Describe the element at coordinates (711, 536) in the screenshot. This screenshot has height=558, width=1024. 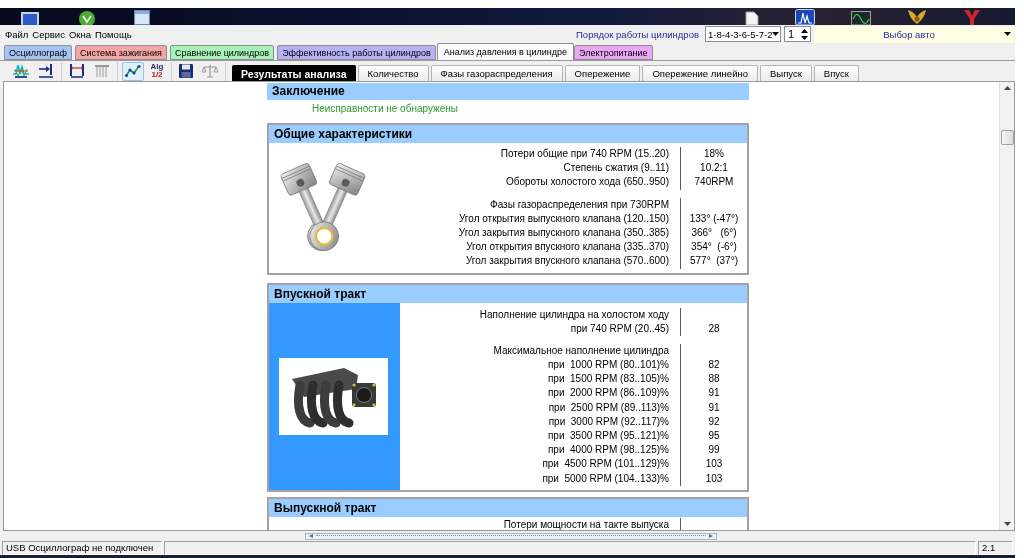
I see `scroll-right-icon` at that location.